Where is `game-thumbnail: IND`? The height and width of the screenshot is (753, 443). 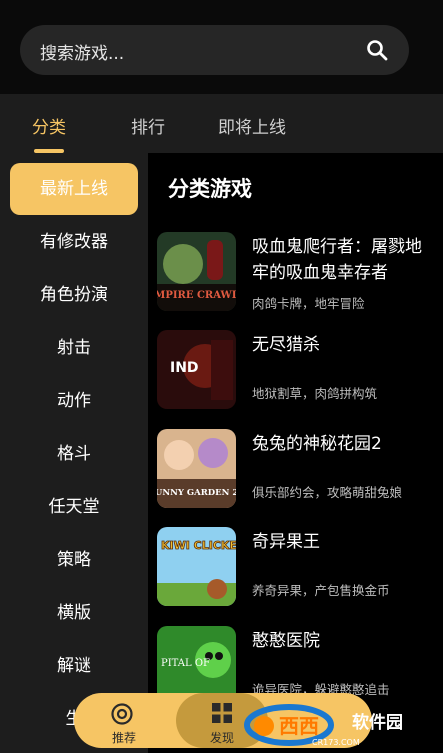 game-thumbnail: IND is located at coordinates (196, 369).